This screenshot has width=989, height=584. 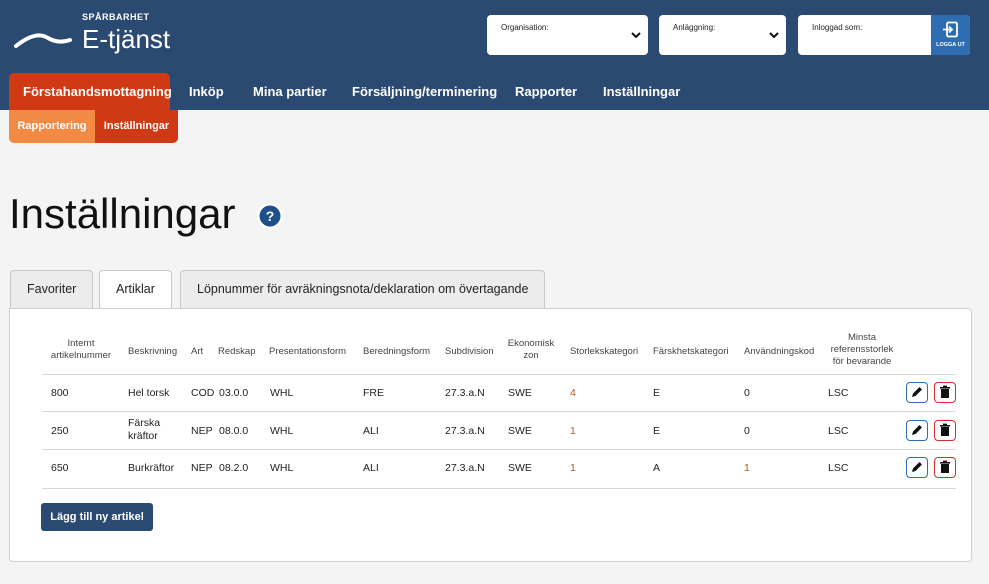 I want to click on tab-artiklar: Artiklar, so click(x=135, y=290).